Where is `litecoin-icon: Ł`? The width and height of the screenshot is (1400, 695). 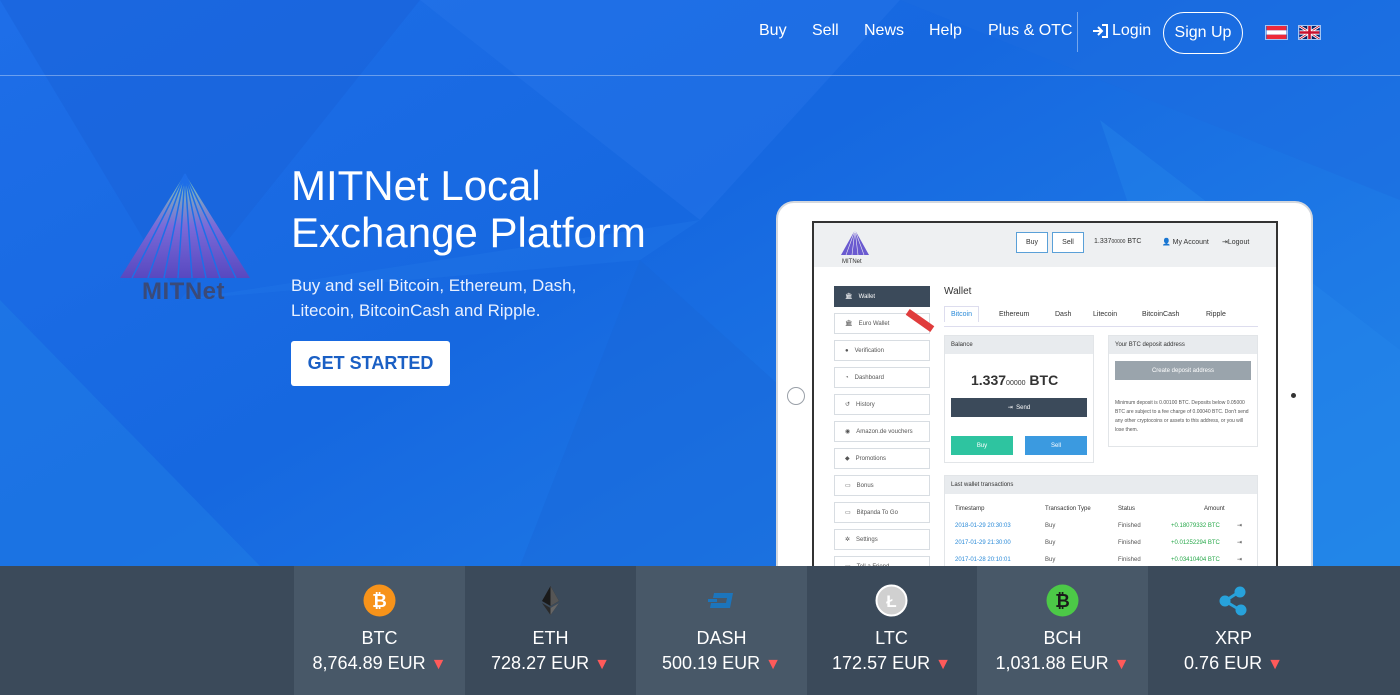
litecoin-icon: Ł is located at coordinates (891, 600).